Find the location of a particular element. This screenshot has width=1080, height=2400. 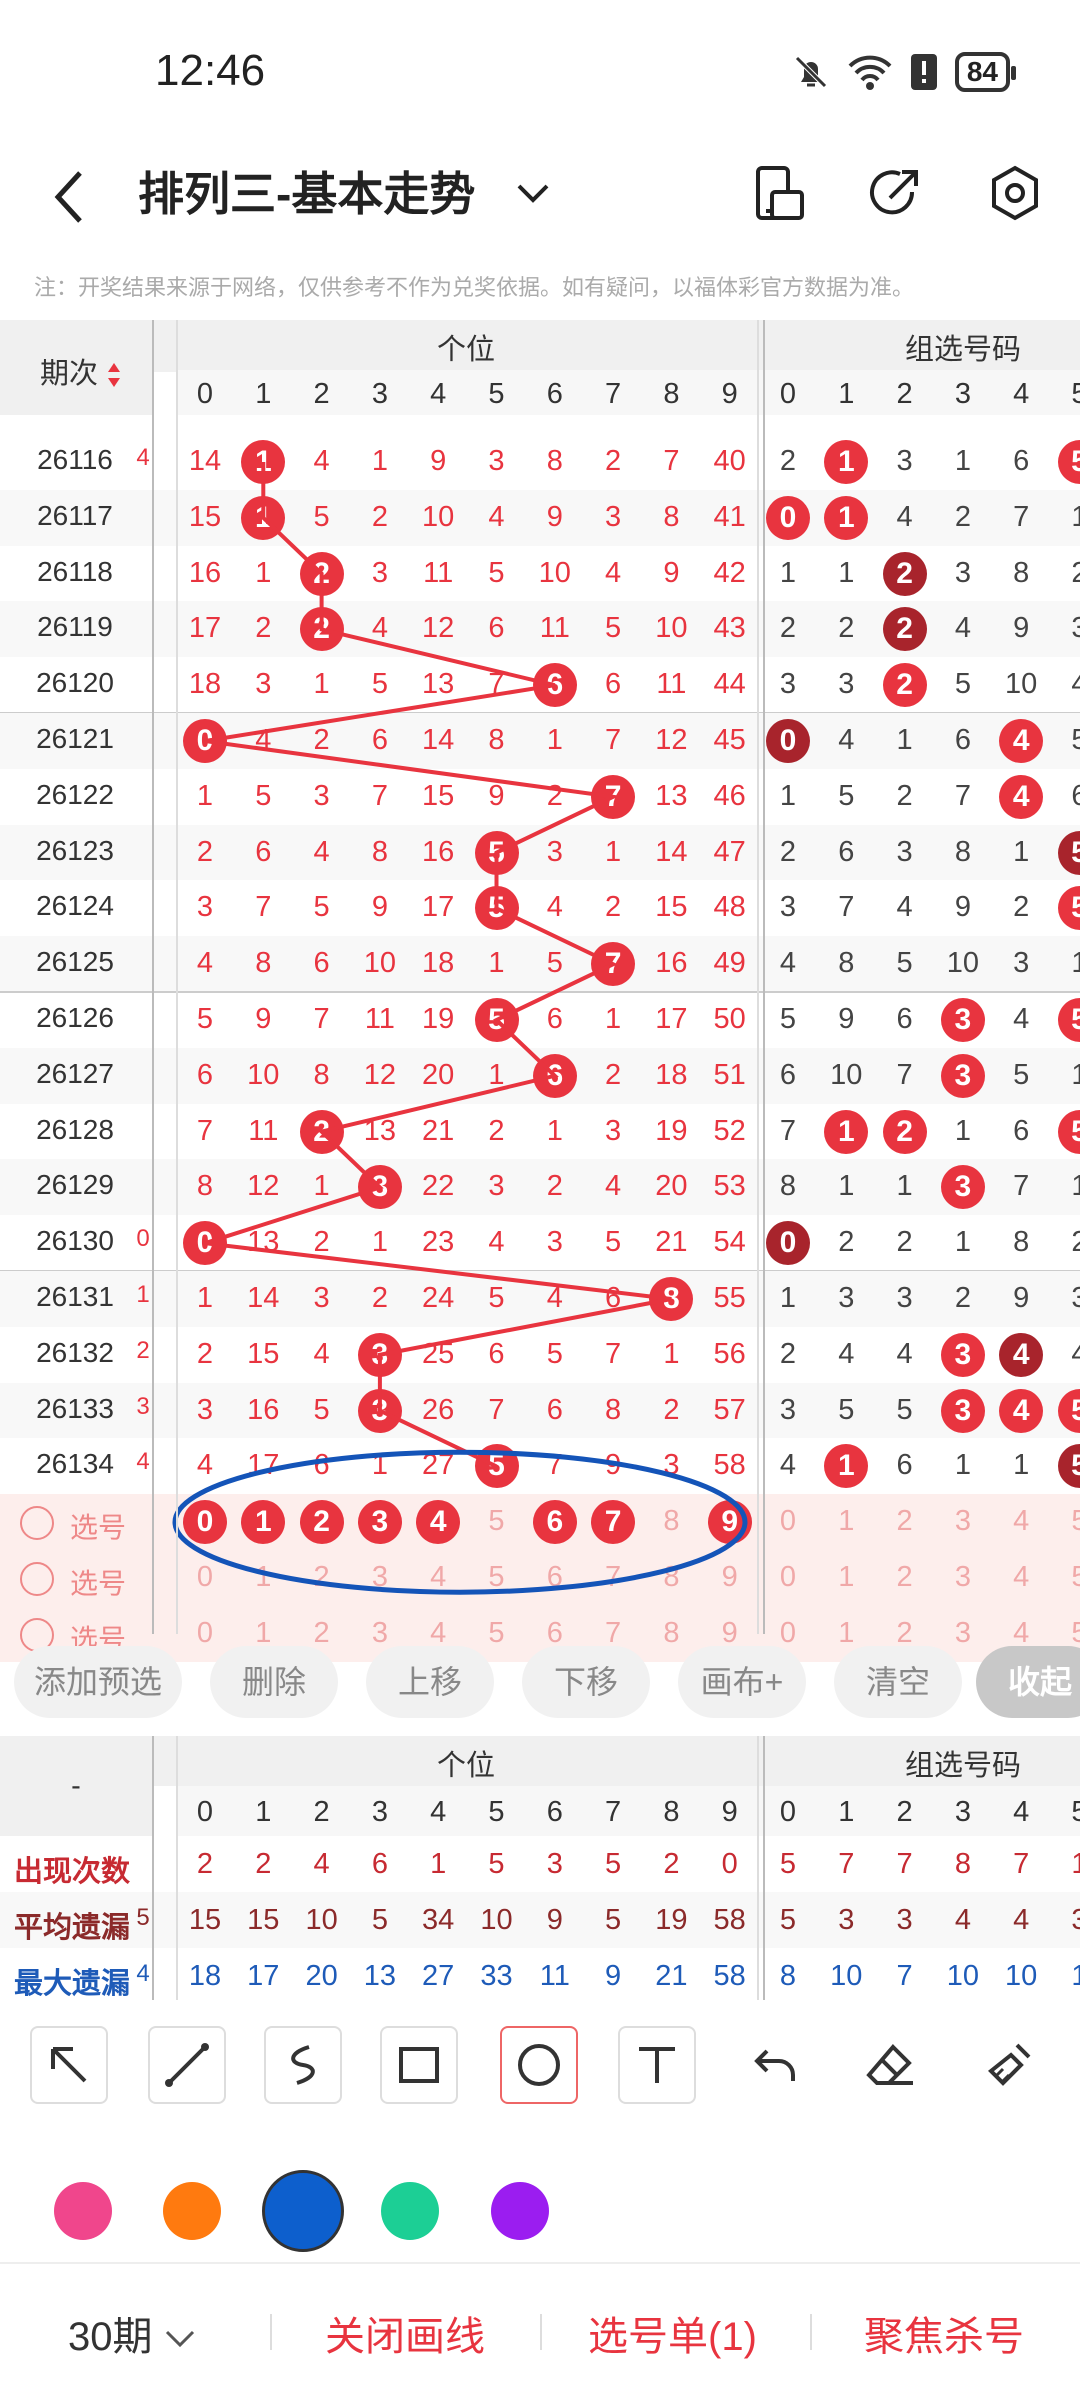

period-select: 30期 is located at coordinates (132, 2333).